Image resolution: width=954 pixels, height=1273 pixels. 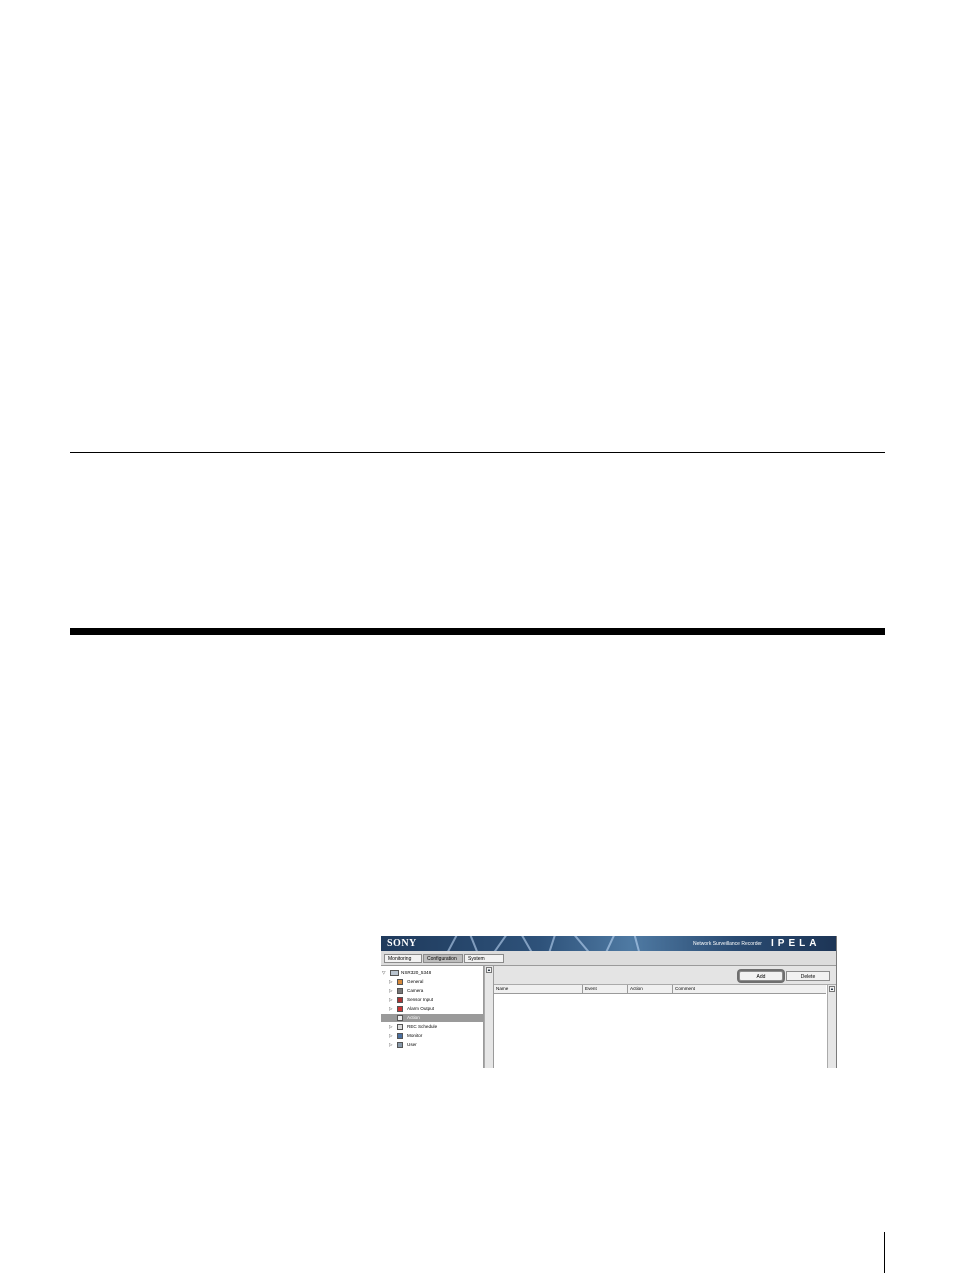 What do you see at coordinates (749, 989) in the screenshot?
I see `column-header-comment: Comment` at bounding box center [749, 989].